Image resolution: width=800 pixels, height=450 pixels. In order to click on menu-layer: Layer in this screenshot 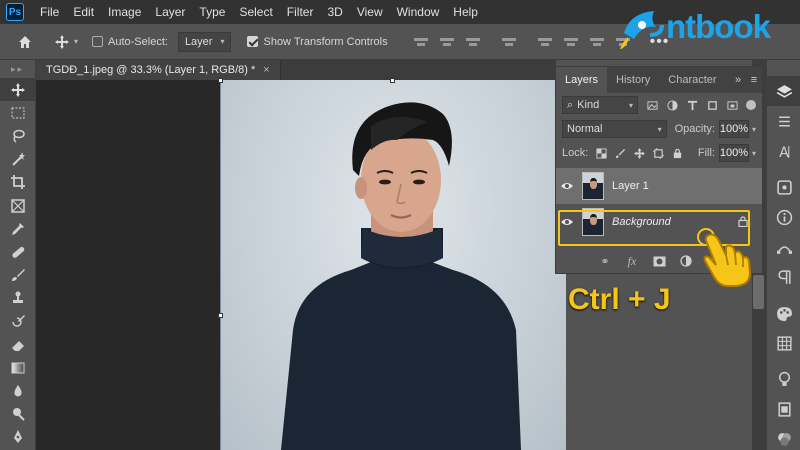, I will do `click(170, 12)`.